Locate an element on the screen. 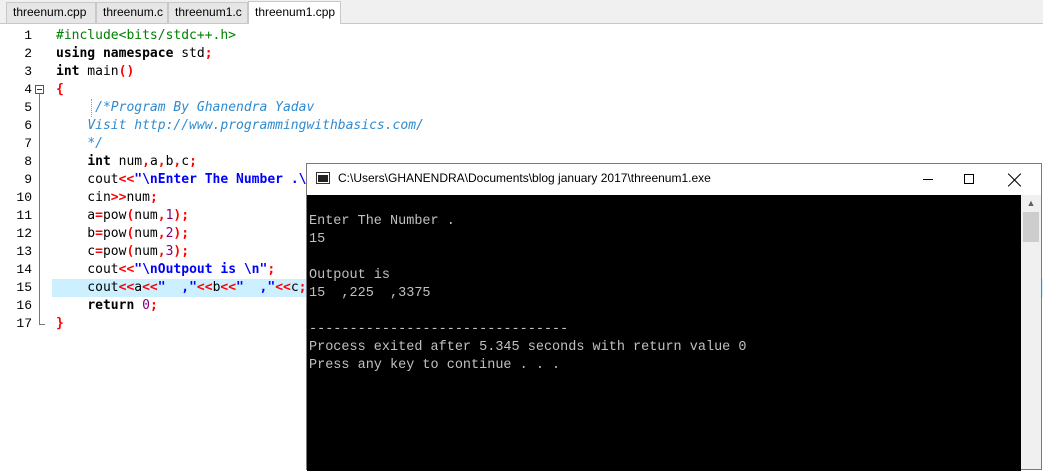  fold-end-marker is located at coordinates (42, 324).